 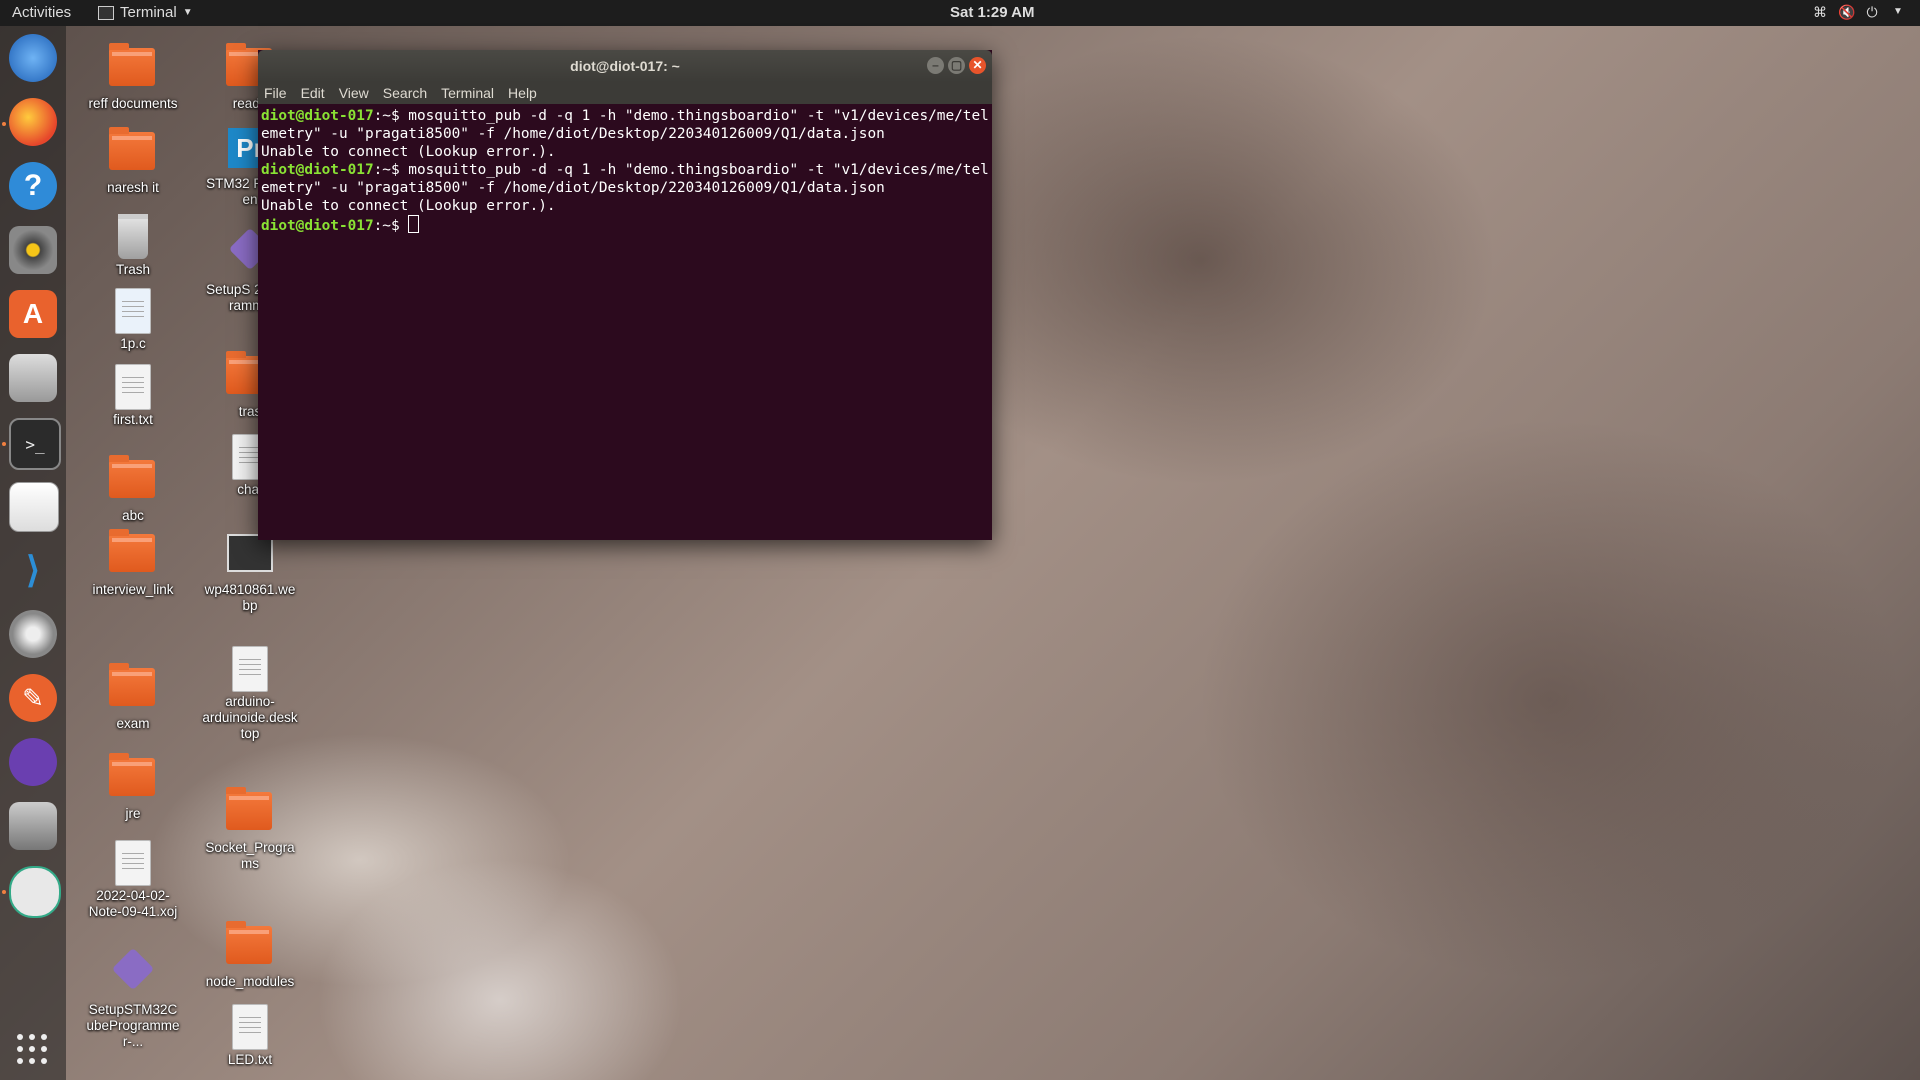 I want to click on window-controls: – ▢ ✕, so click(x=956, y=65).